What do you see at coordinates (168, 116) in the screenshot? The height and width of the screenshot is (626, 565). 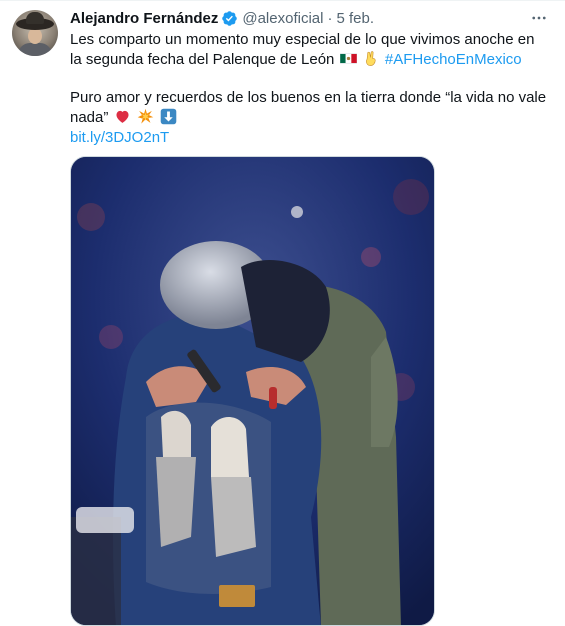 I see `down-arrow-icon` at bounding box center [168, 116].